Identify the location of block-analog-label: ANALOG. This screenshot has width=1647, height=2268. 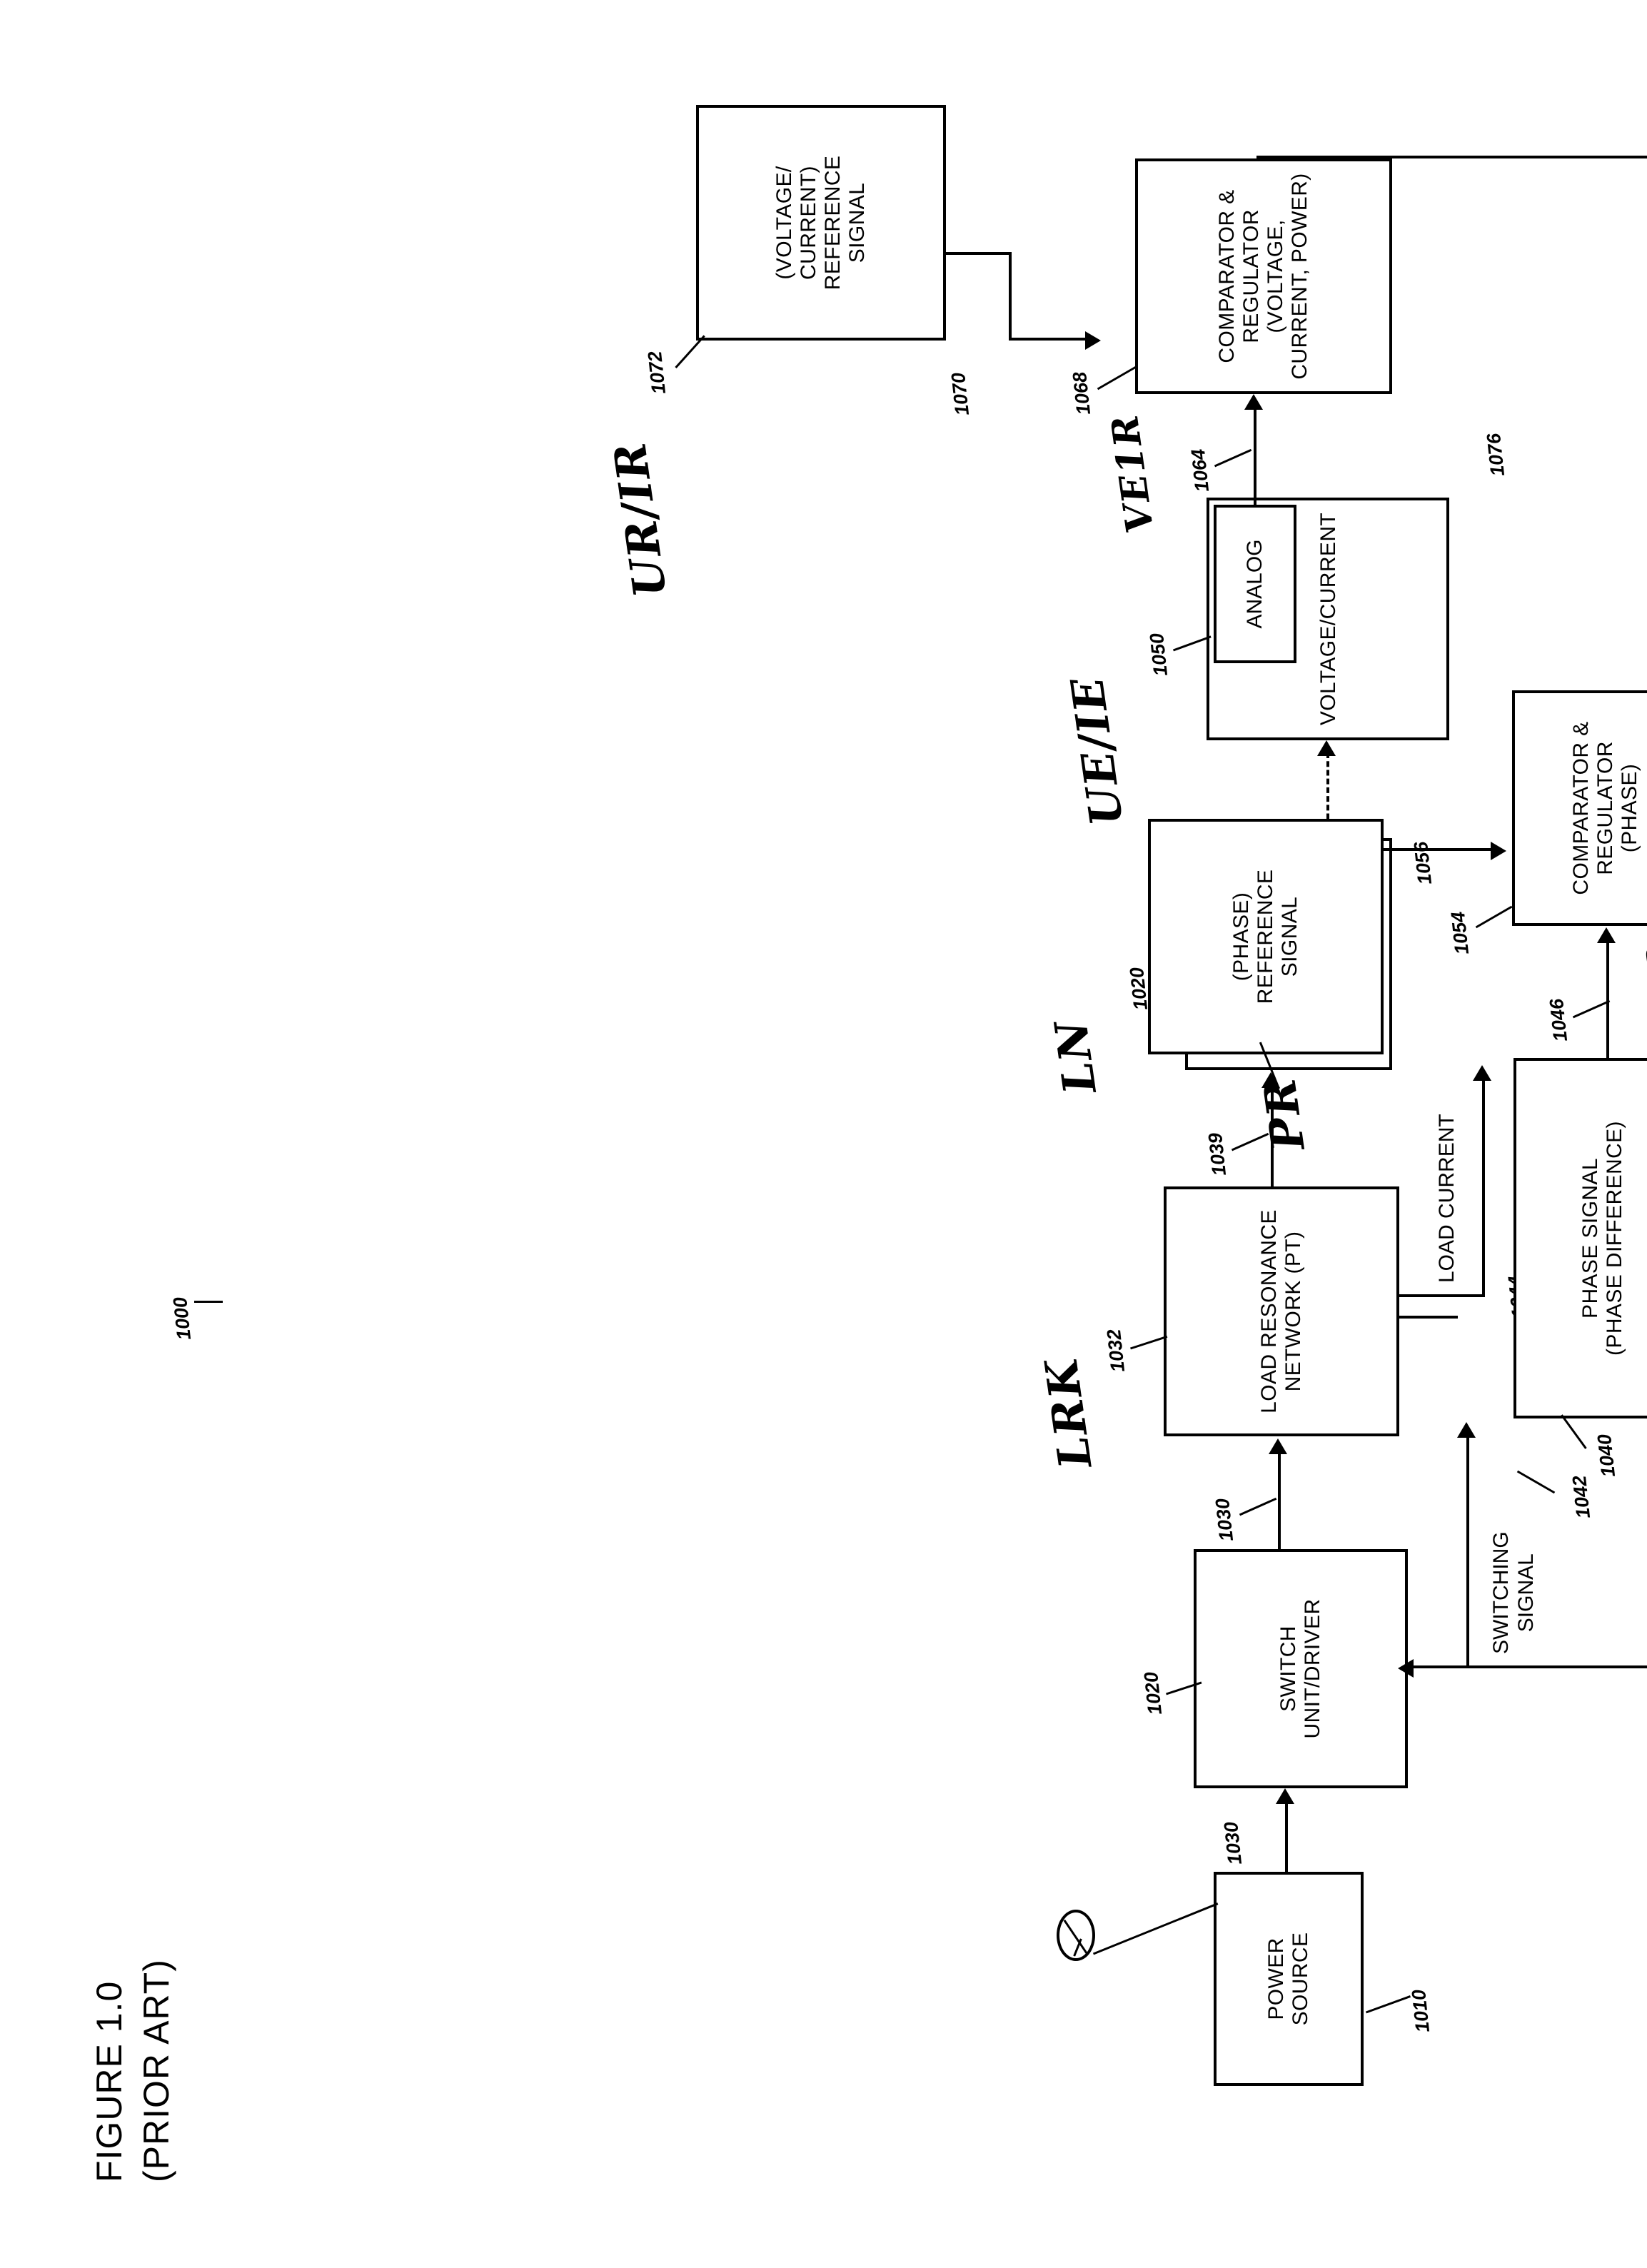
(1254, 584).